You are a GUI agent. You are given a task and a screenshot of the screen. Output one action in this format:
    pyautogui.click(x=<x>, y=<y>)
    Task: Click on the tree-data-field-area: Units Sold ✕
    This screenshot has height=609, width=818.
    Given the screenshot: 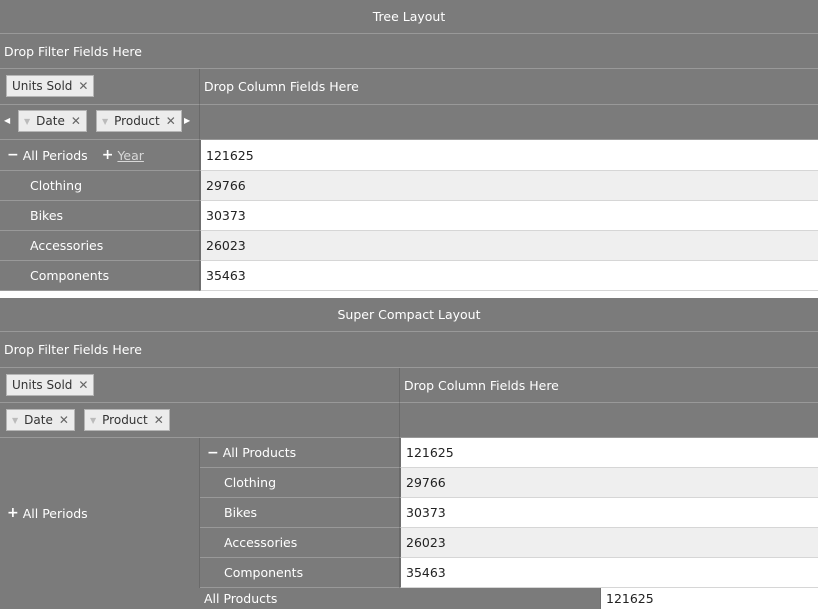 What is the action you would take?
    pyautogui.click(x=100, y=87)
    